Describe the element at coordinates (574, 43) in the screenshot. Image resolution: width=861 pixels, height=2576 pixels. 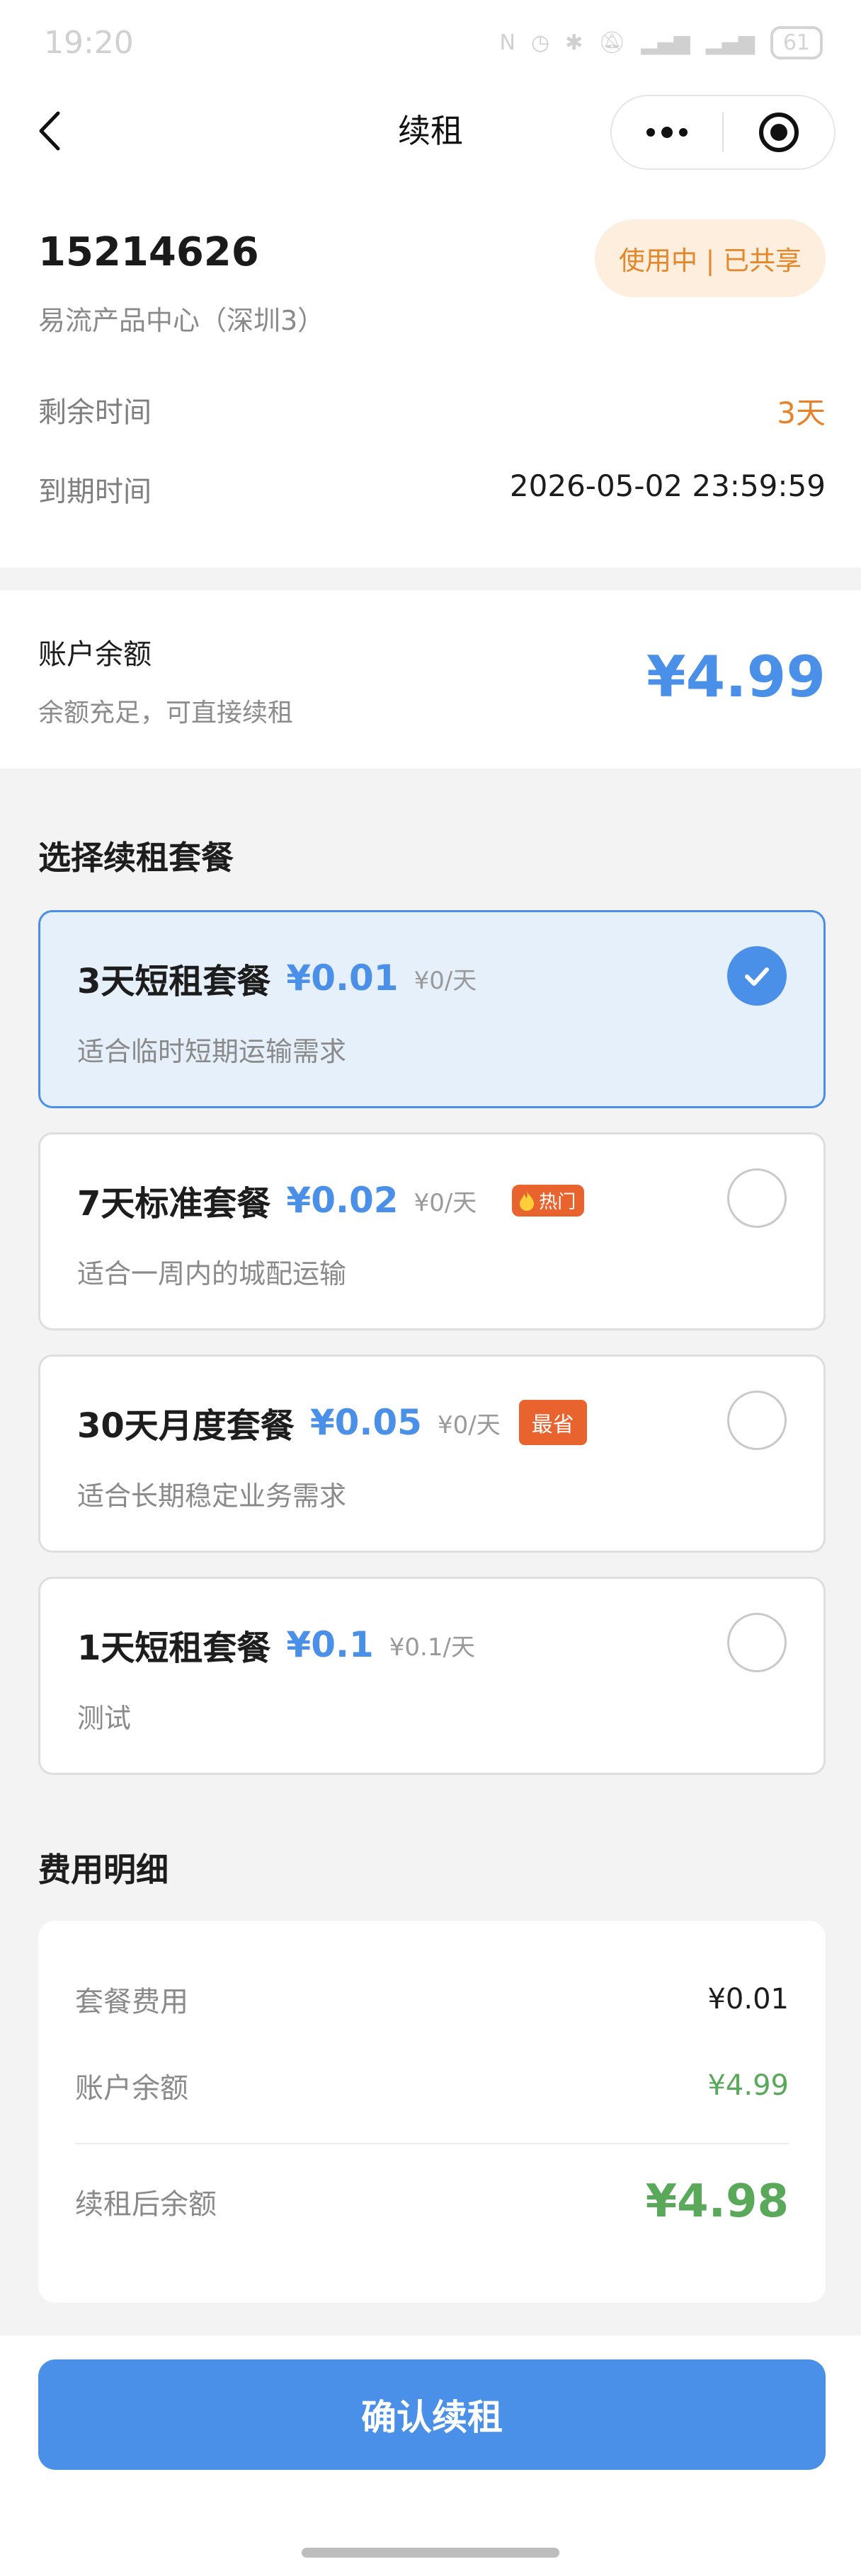
I see `bluetooth-icon: ✱` at that location.